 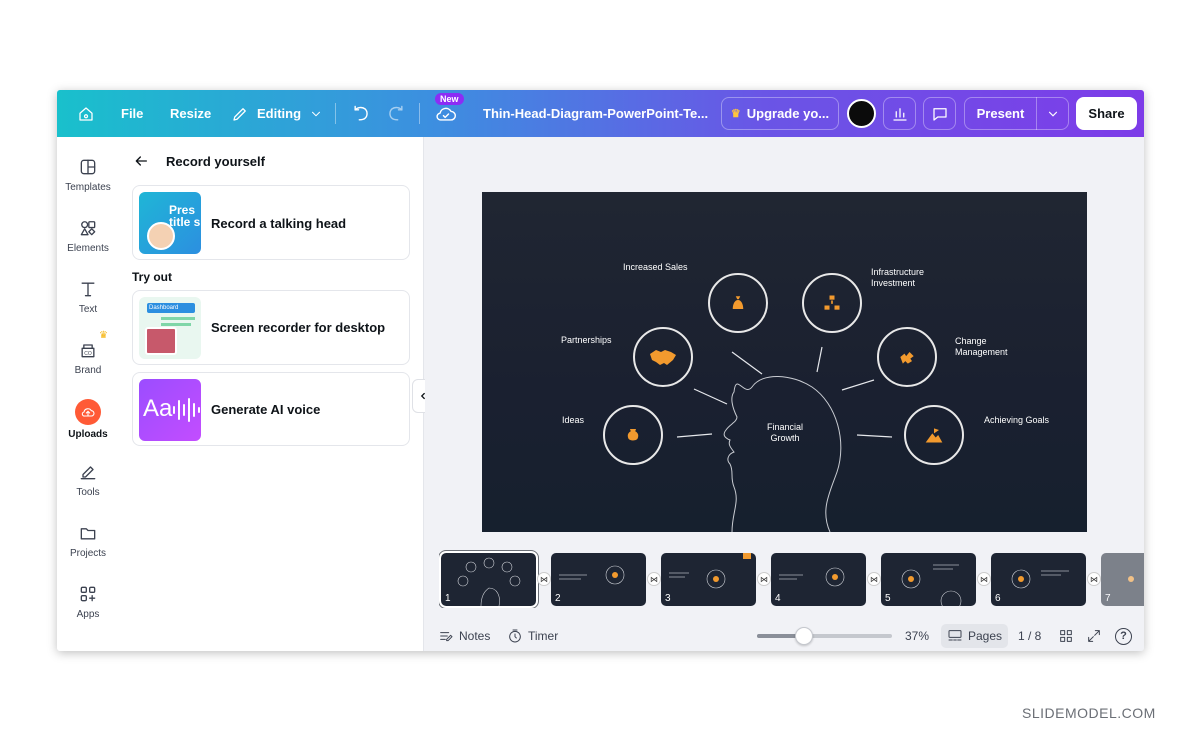 I want to click on timer-label: Timer, so click(x=543, y=636).